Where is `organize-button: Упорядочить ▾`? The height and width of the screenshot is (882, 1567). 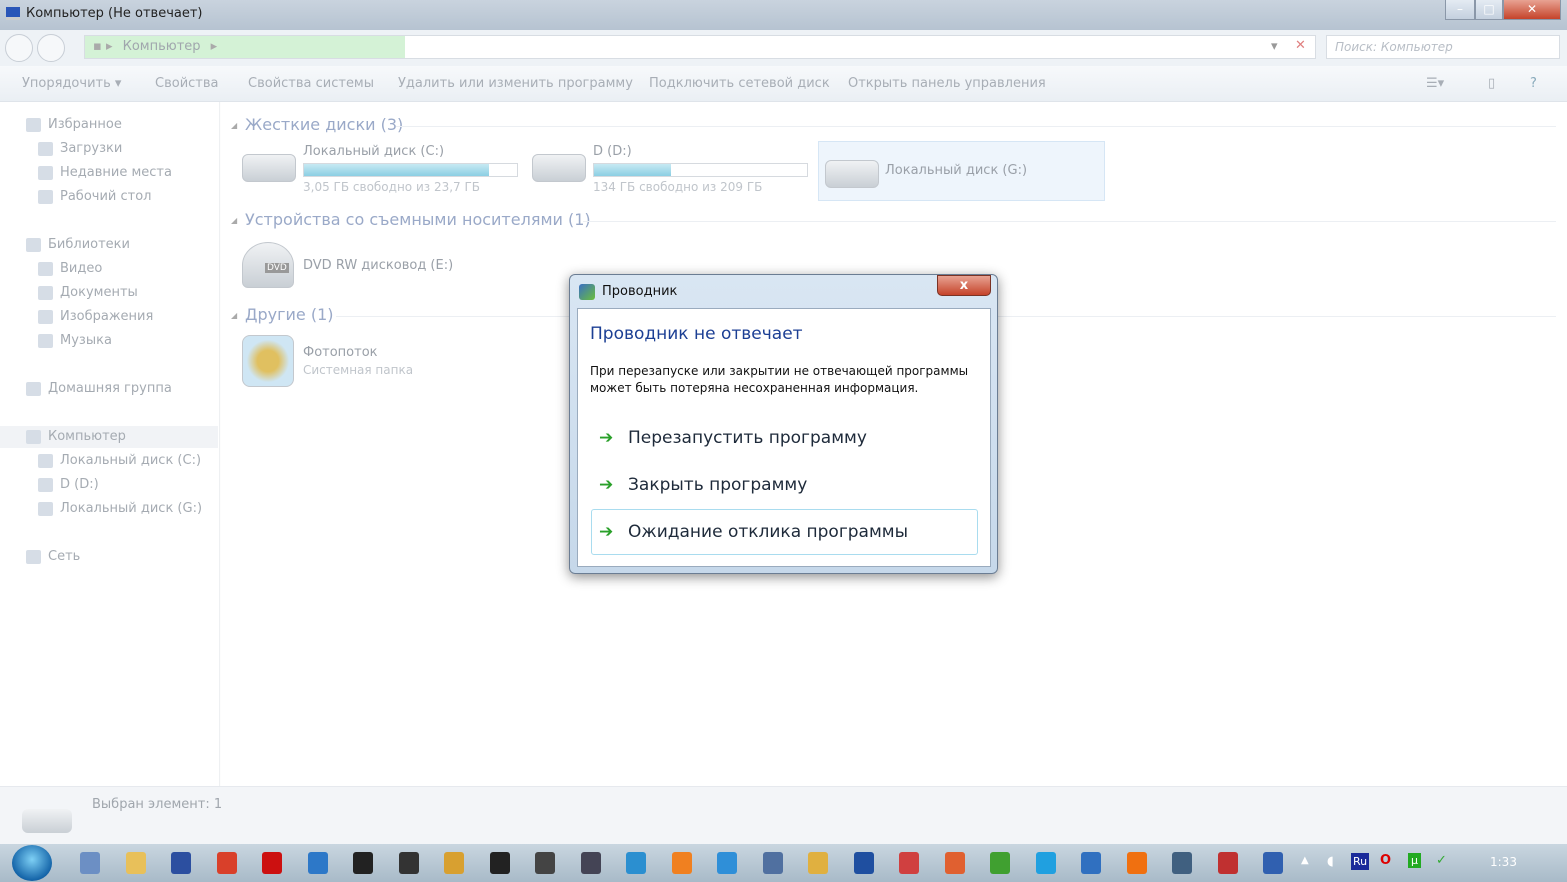
organize-button: Упорядочить ▾ is located at coordinates (71, 83).